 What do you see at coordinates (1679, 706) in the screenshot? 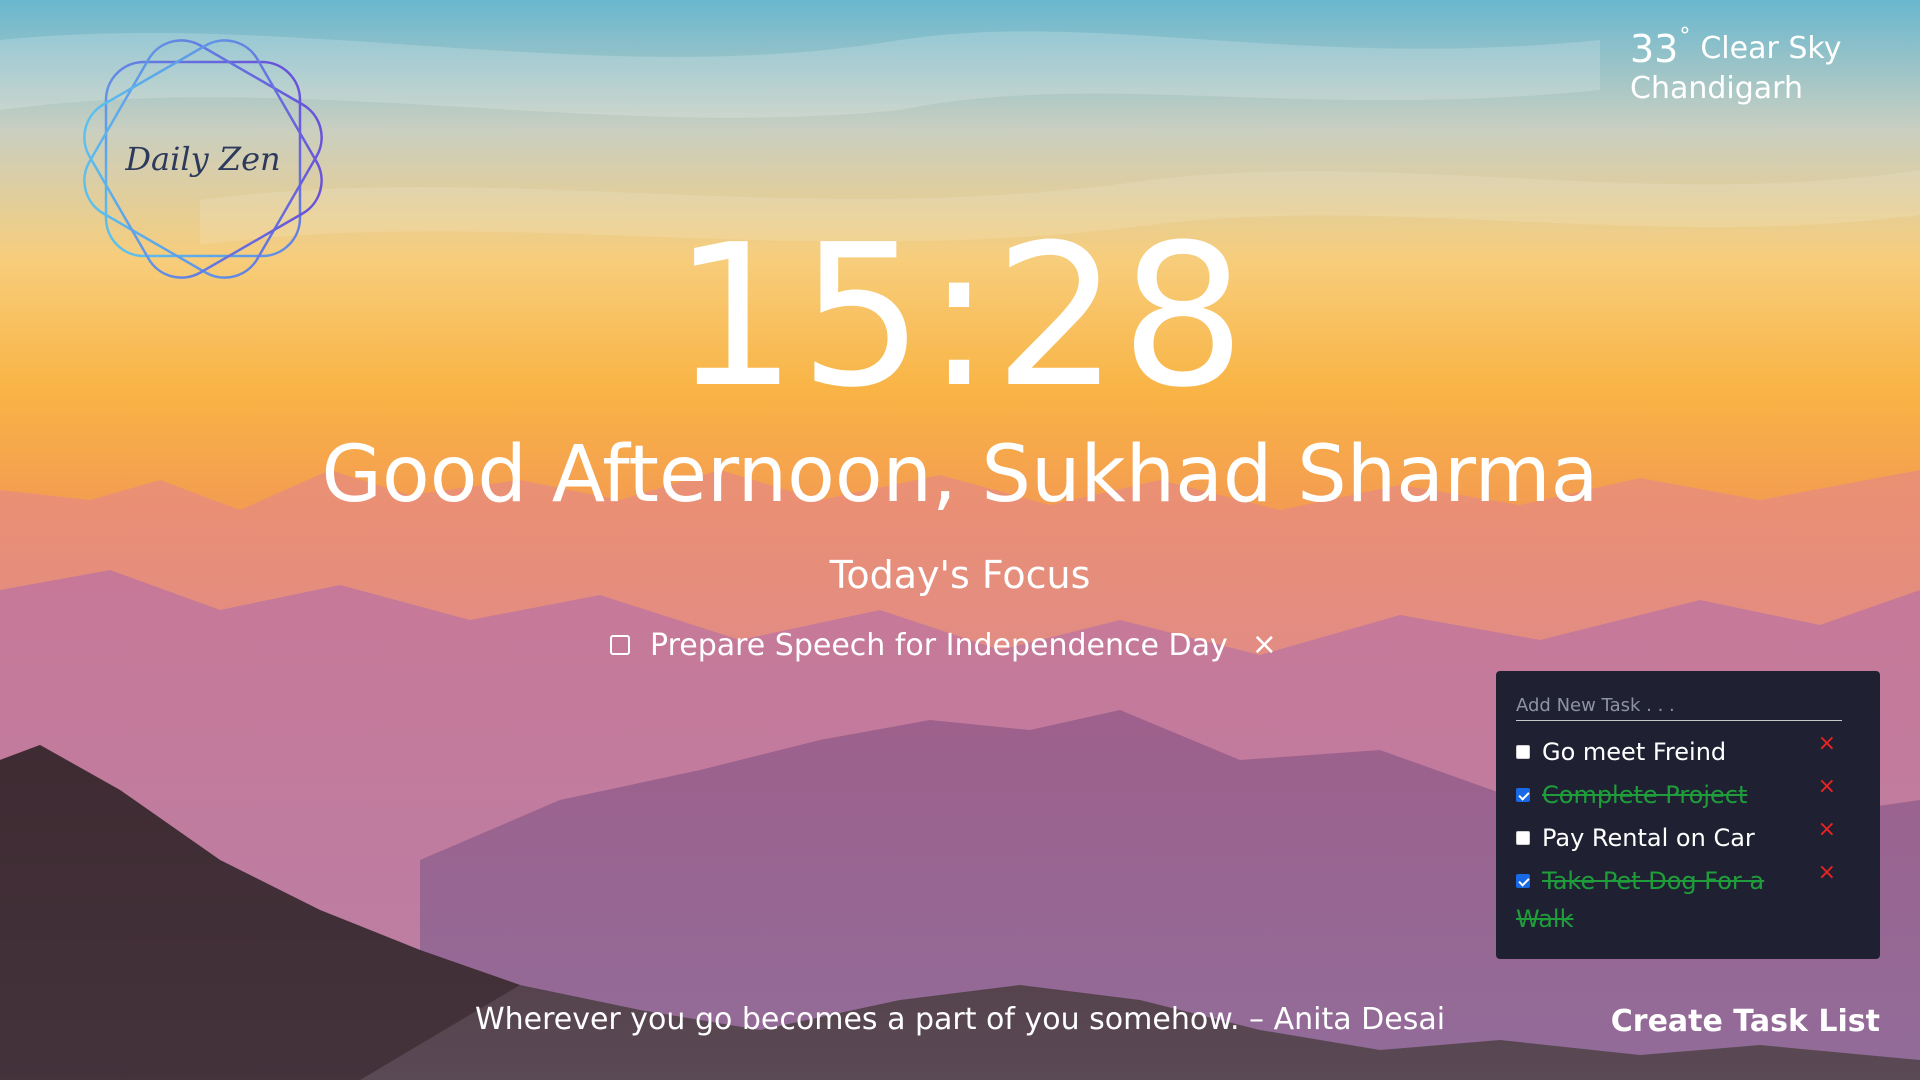
I see `add-task-input` at bounding box center [1679, 706].